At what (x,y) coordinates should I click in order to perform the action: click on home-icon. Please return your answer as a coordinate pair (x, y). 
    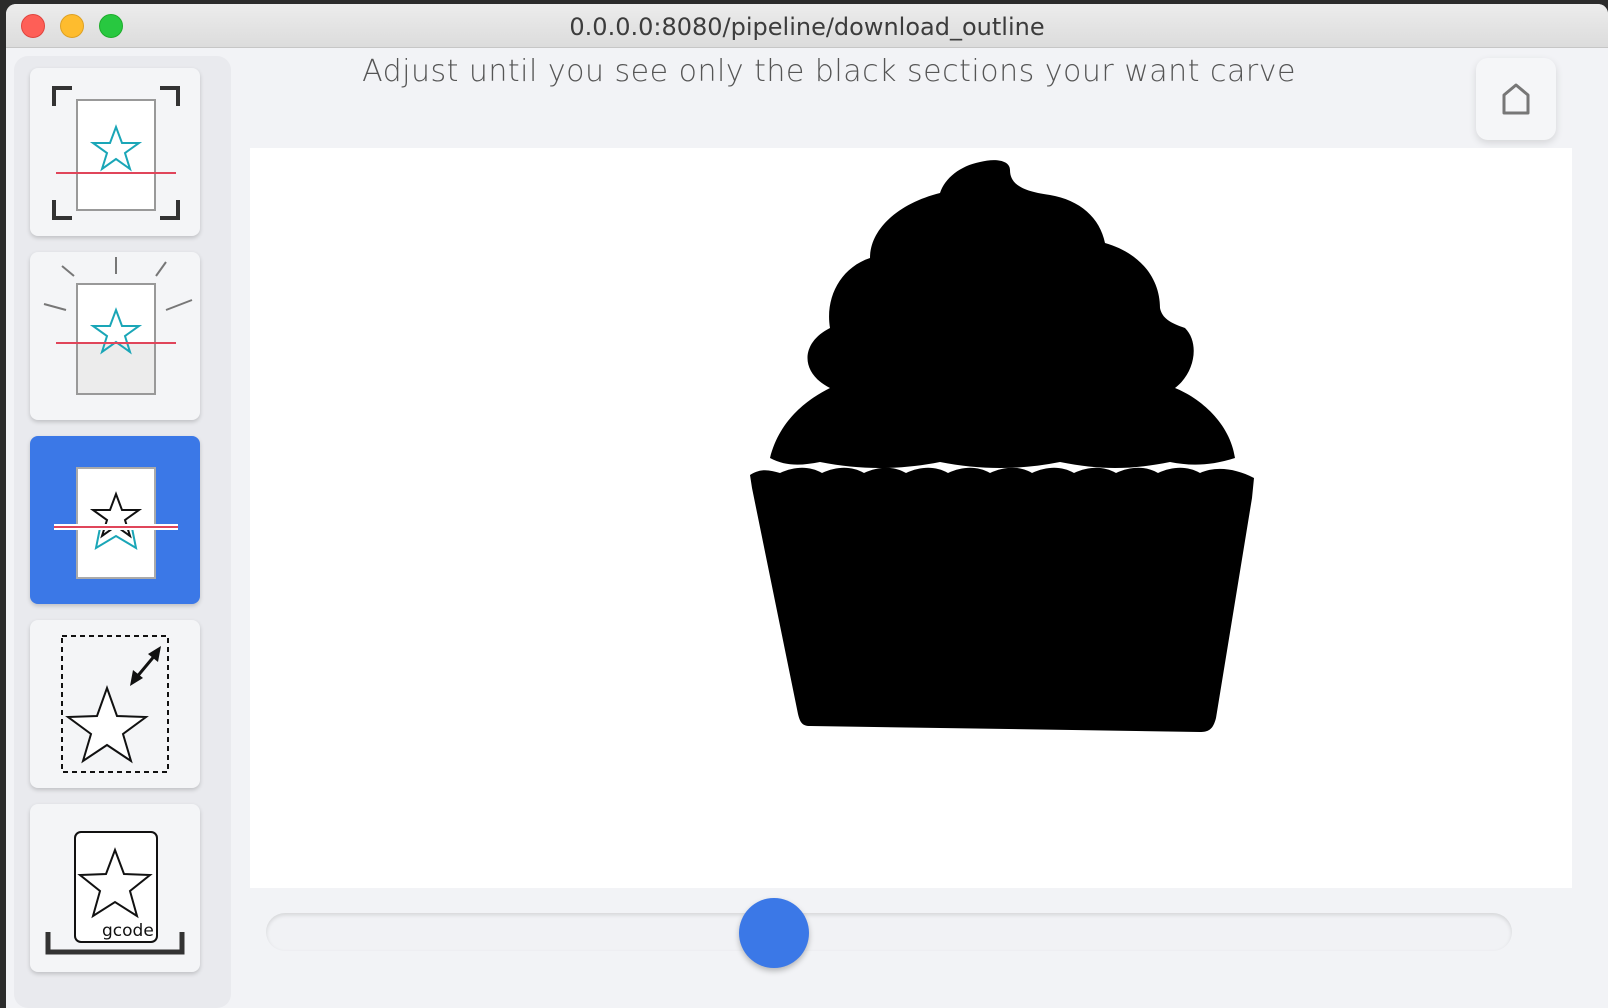
    Looking at the image, I should click on (1516, 99).